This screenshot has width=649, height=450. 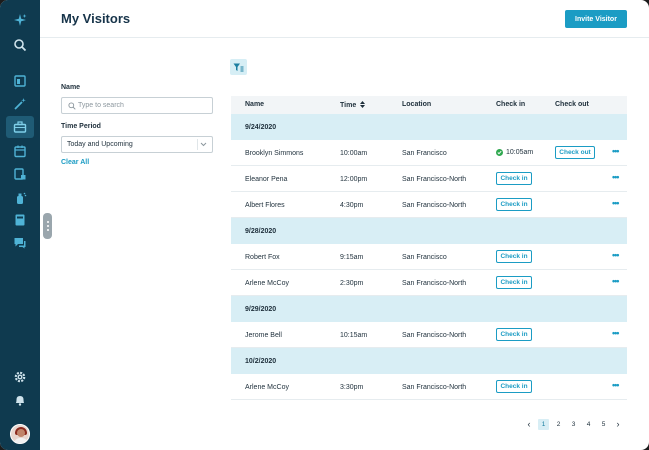 What do you see at coordinates (263, 335) in the screenshot?
I see `visitor-name: Jerome Bell` at bounding box center [263, 335].